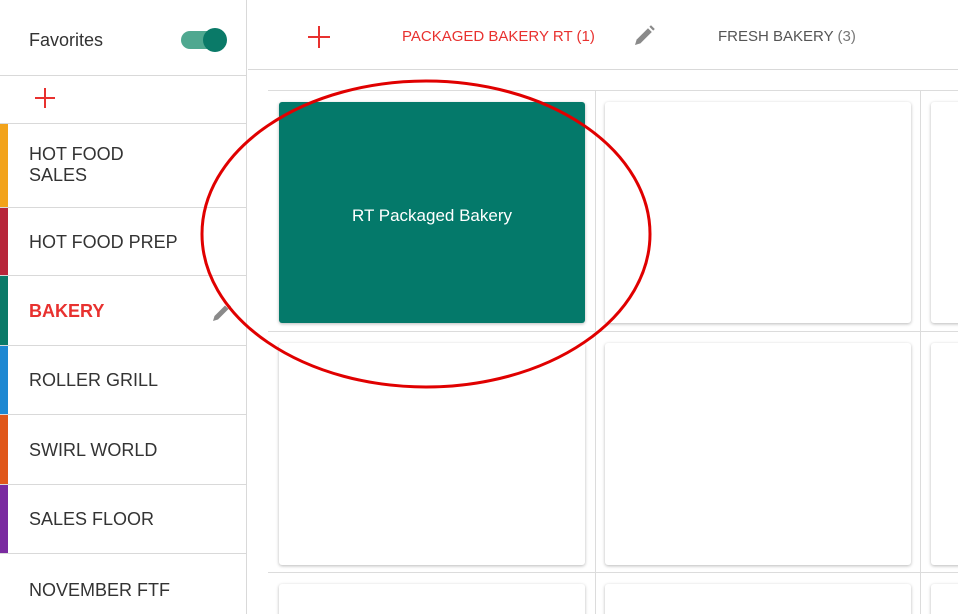  I want to click on edit-category-pencil-icon, so click(221, 313).